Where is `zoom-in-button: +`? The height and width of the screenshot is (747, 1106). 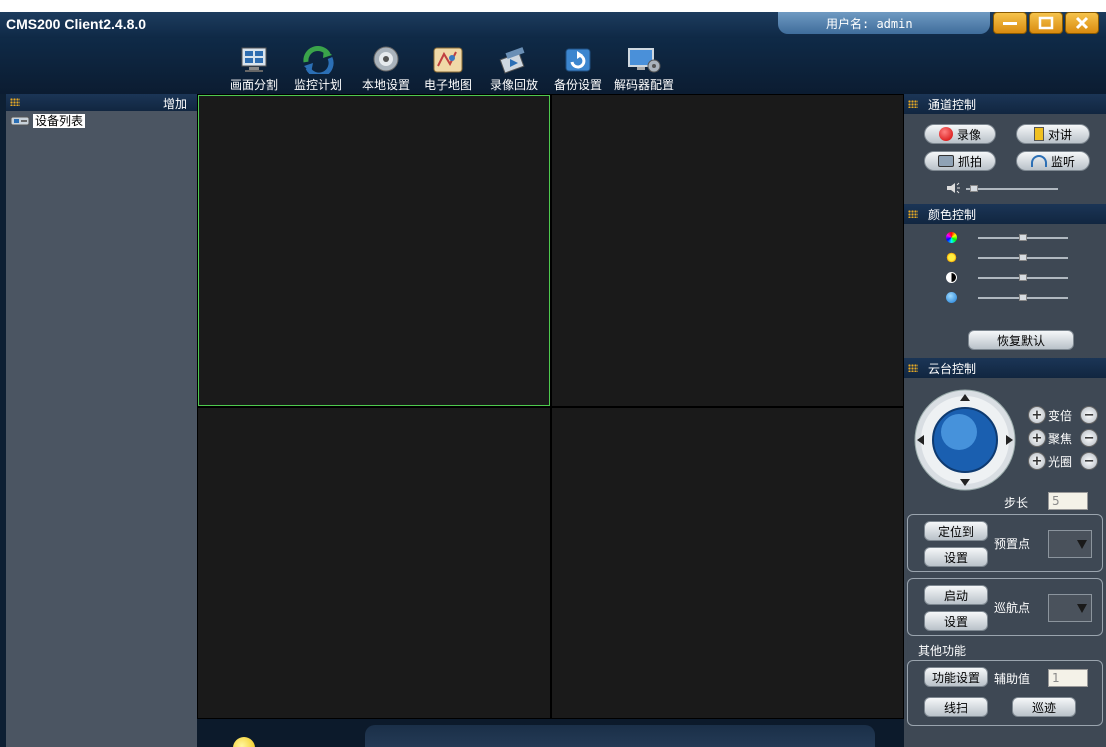
zoom-in-button: + is located at coordinates (1037, 415).